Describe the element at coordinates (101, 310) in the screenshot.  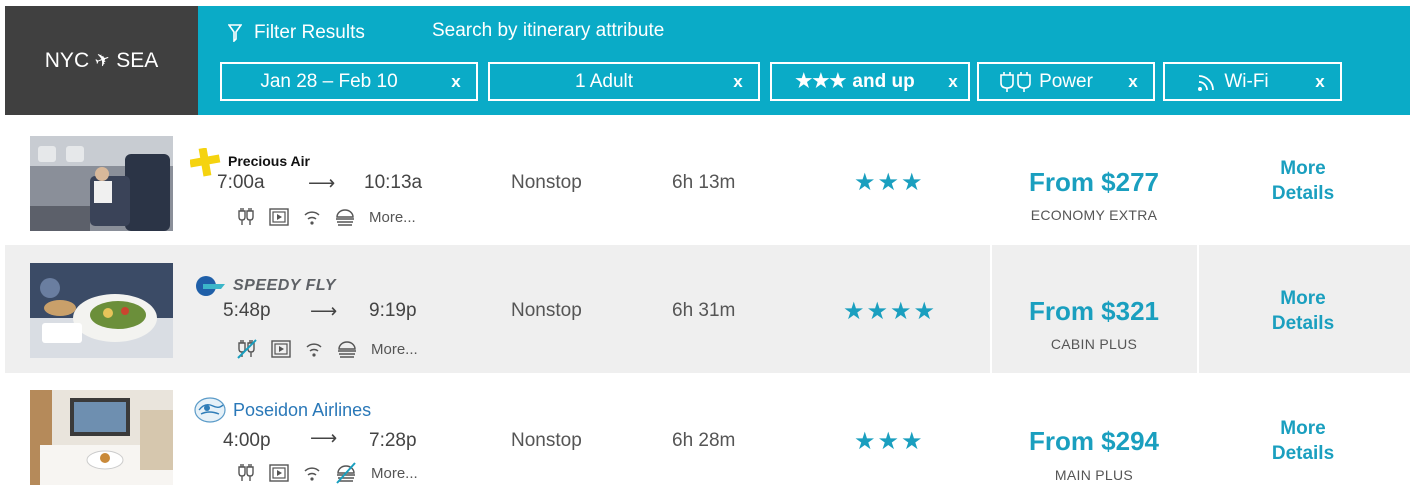
I see `meal-photo` at that location.